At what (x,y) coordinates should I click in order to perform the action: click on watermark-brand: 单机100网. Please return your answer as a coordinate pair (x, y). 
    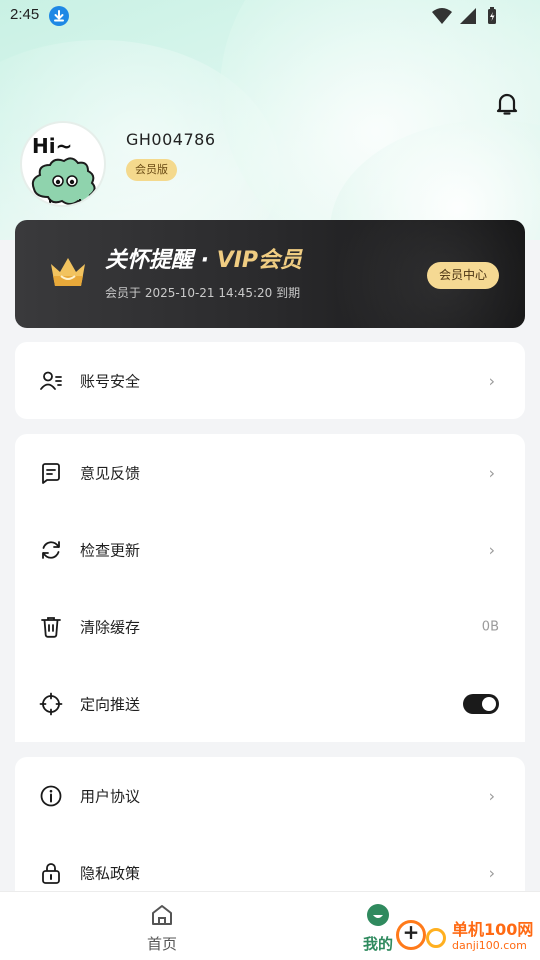
    Looking at the image, I should click on (493, 929).